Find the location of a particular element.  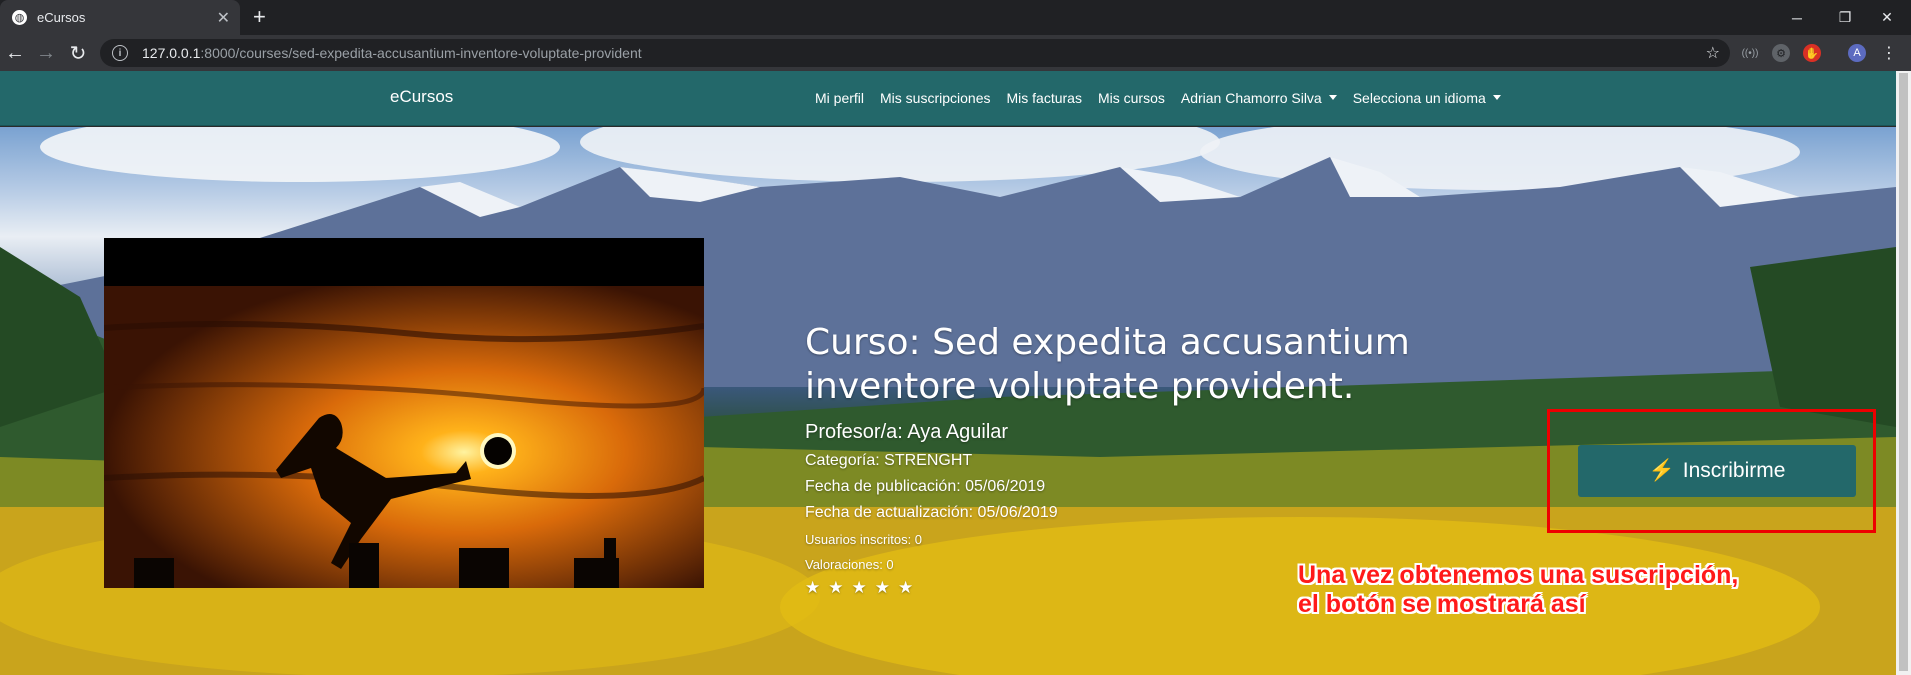

course-category: Categoría: STRENGHT is located at coordinates (889, 460).